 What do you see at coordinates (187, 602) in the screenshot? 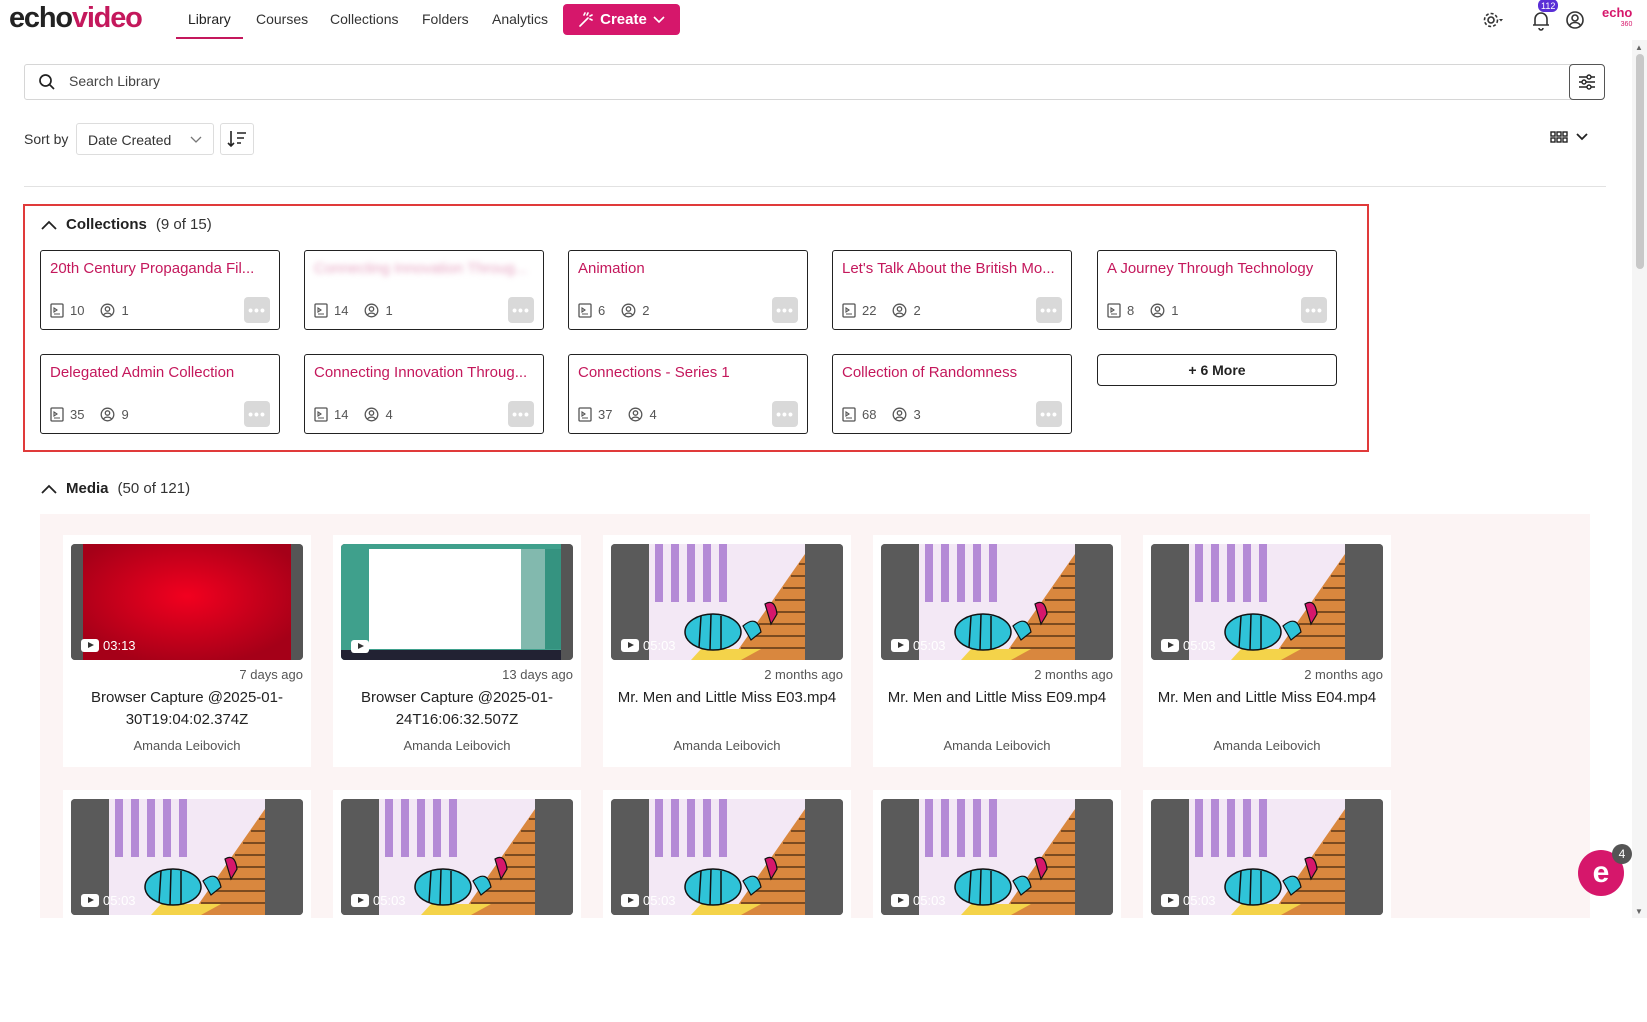
I see `media-thumbnail: 03:13` at bounding box center [187, 602].